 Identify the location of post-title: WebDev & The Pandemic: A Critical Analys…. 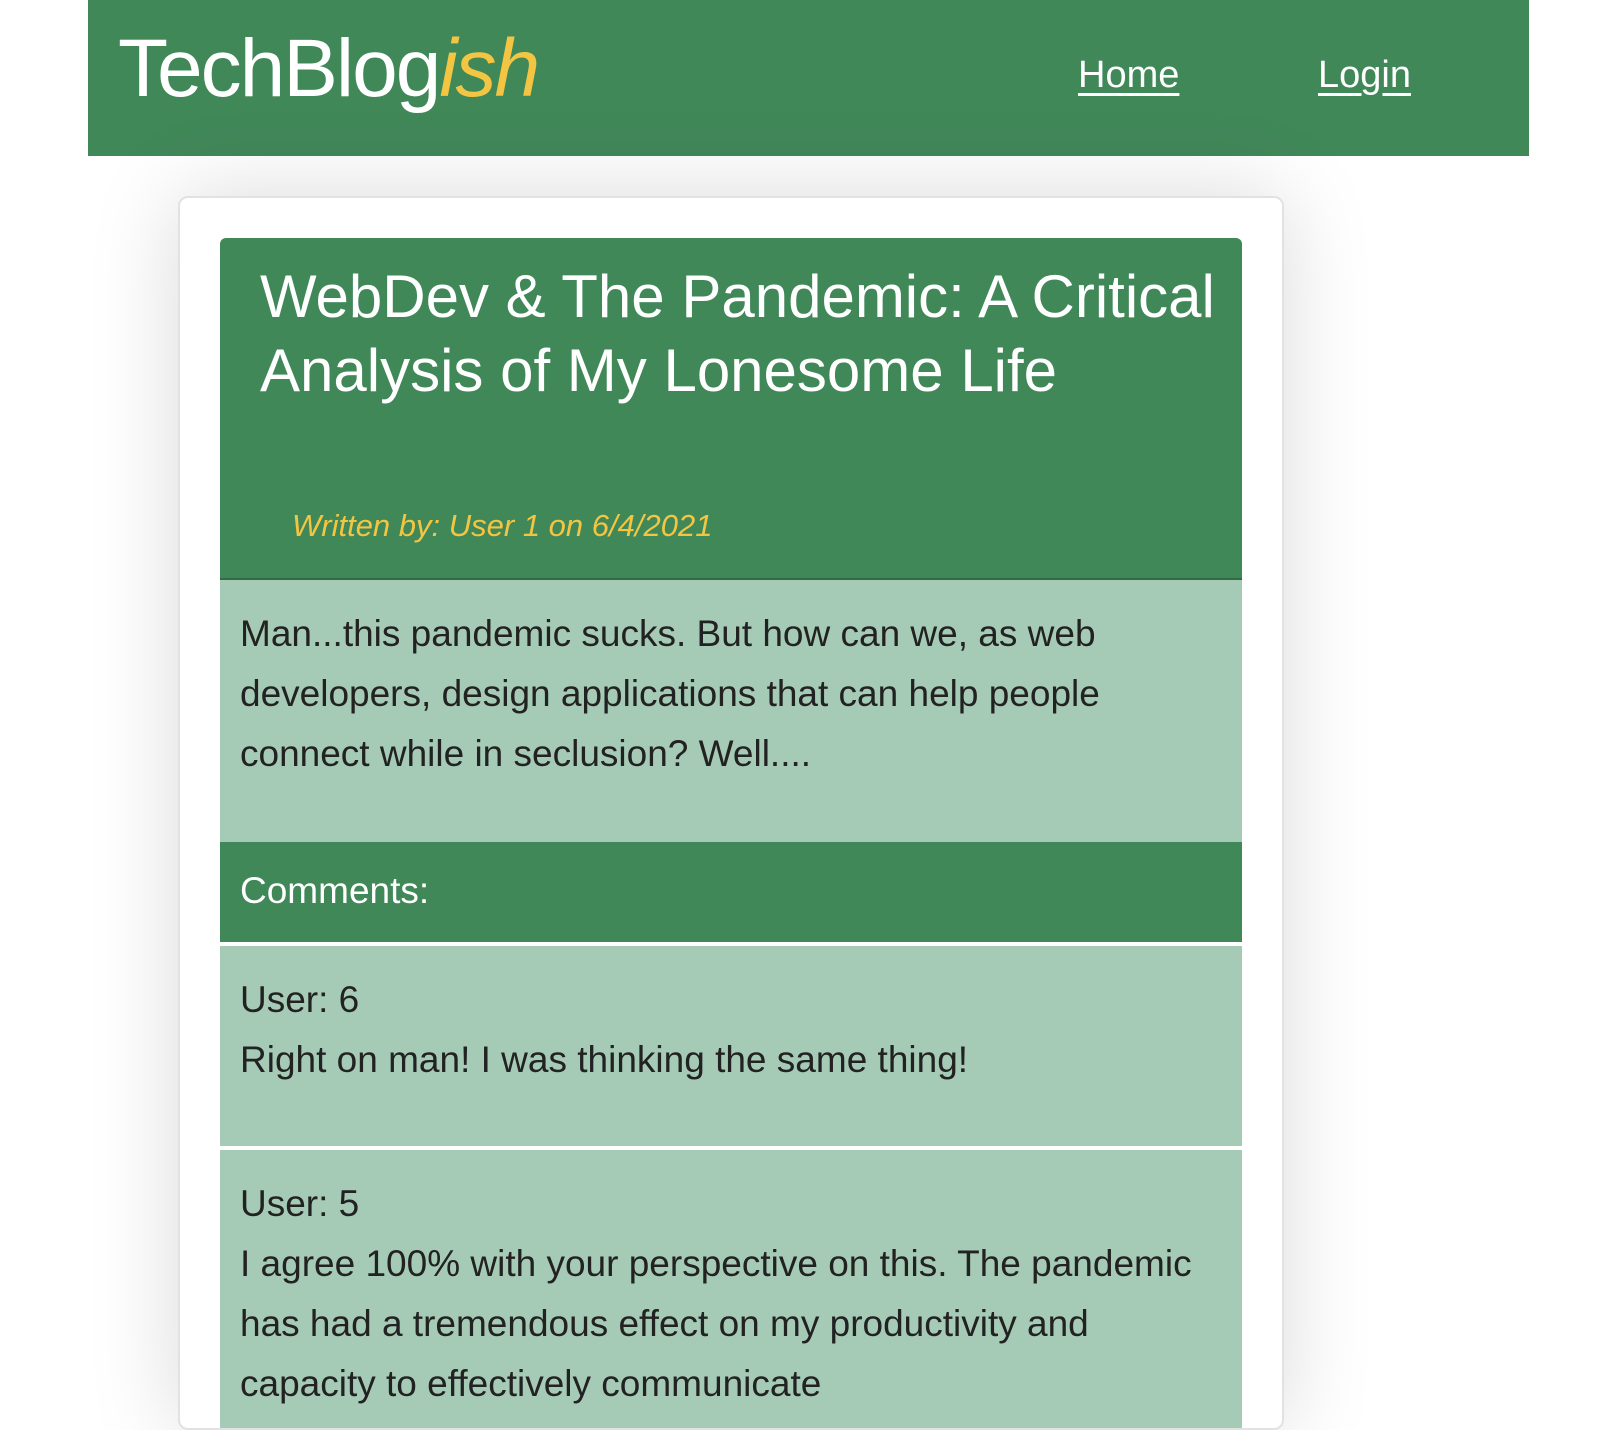
(737, 333).